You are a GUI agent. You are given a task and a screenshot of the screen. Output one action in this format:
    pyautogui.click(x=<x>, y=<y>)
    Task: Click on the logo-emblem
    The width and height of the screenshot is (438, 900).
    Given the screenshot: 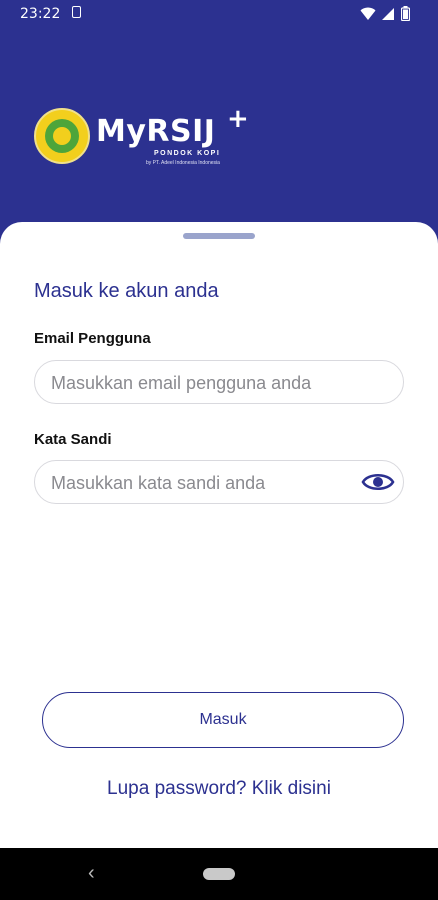 What is the action you would take?
    pyautogui.click(x=62, y=136)
    